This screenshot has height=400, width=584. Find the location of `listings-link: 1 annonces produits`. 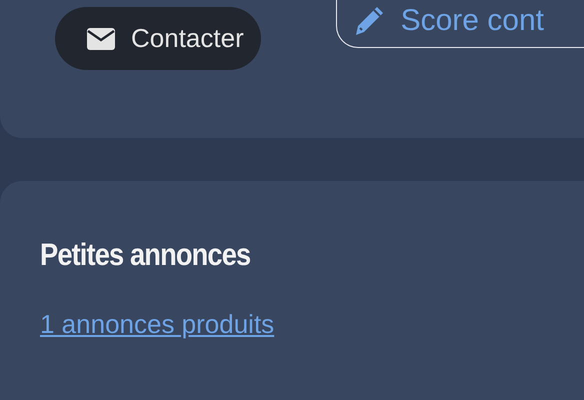

listings-link: 1 annonces produits is located at coordinates (157, 324).